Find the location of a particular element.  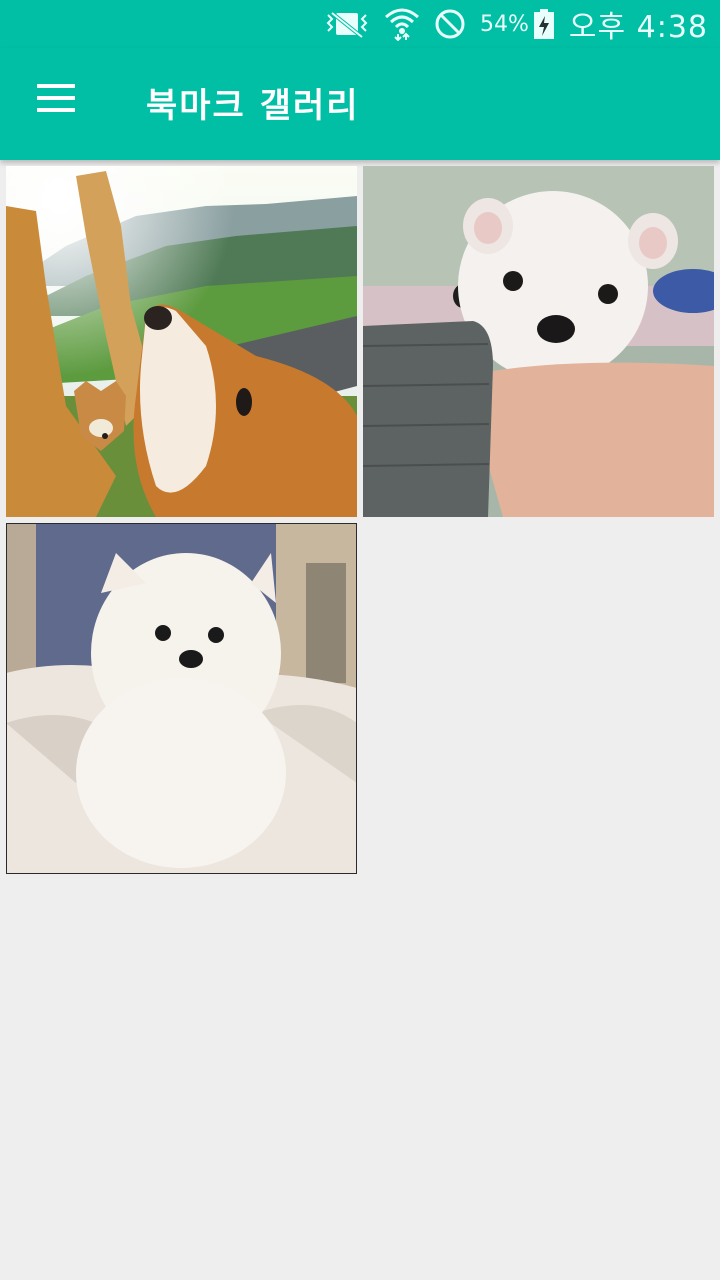

vibrate-icon is located at coordinates (347, 24).